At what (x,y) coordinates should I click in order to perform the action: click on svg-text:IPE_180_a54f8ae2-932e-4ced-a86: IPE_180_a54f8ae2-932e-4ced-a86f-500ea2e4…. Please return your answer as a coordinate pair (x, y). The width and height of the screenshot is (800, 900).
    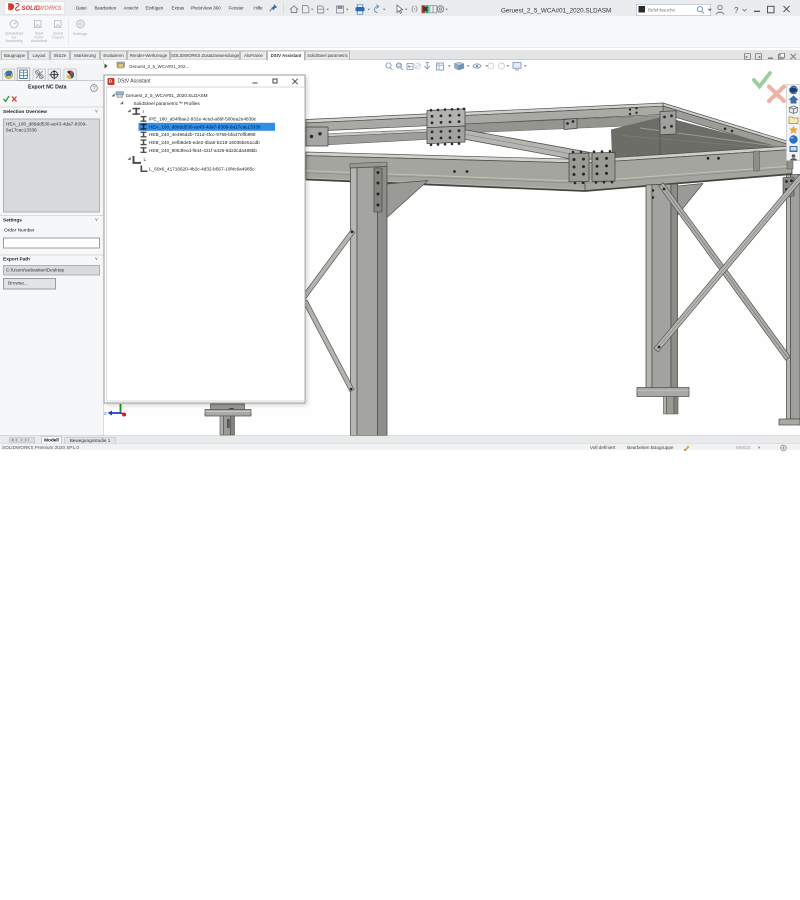
    Looking at the image, I should click on (203, 119).